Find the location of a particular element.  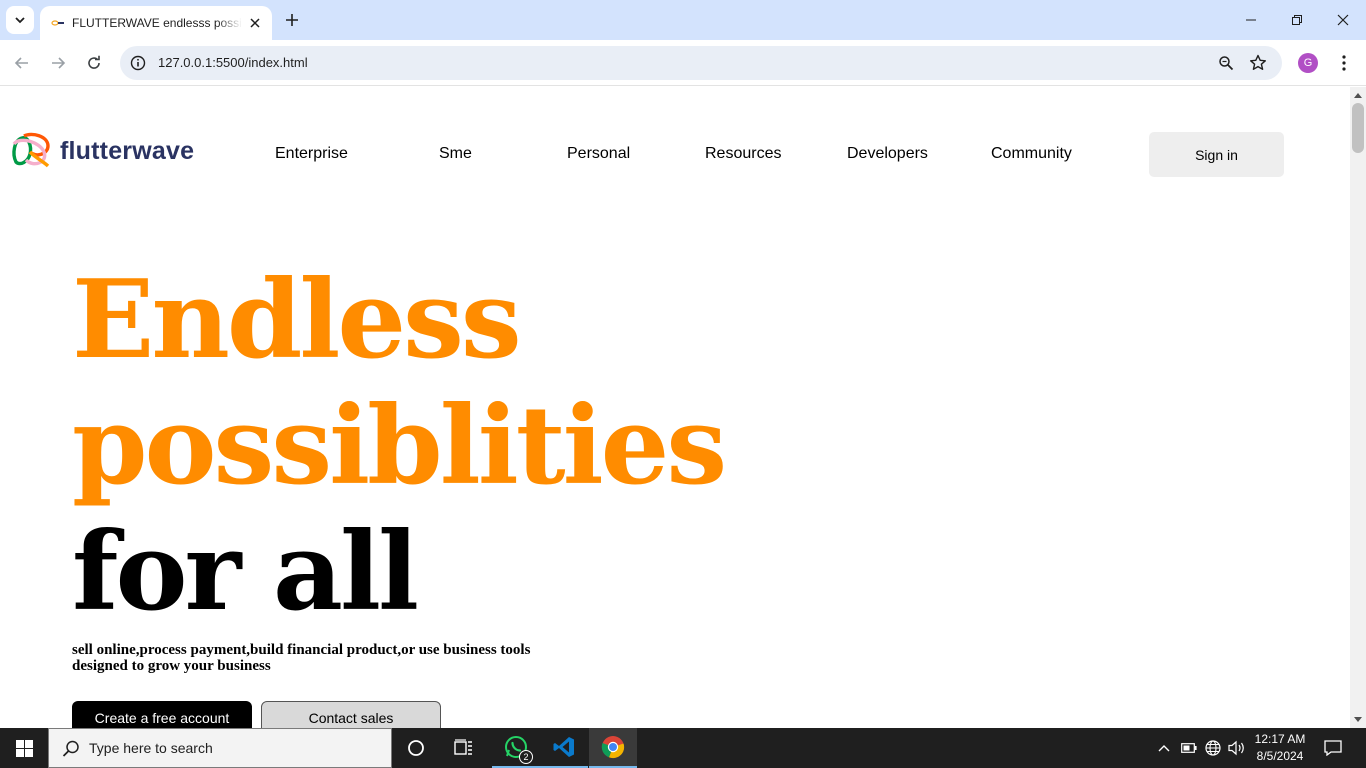

vscode-taskbar-button is located at coordinates (564, 748).